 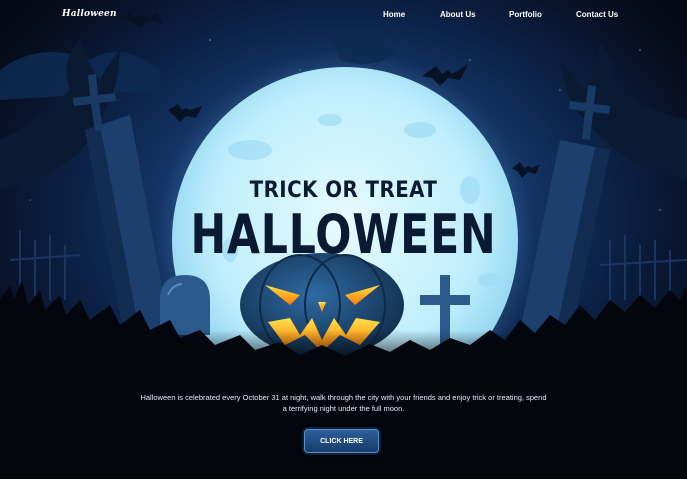 What do you see at coordinates (341, 441) in the screenshot?
I see `click-here-button: CLICK HERE` at bounding box center [341, 441].